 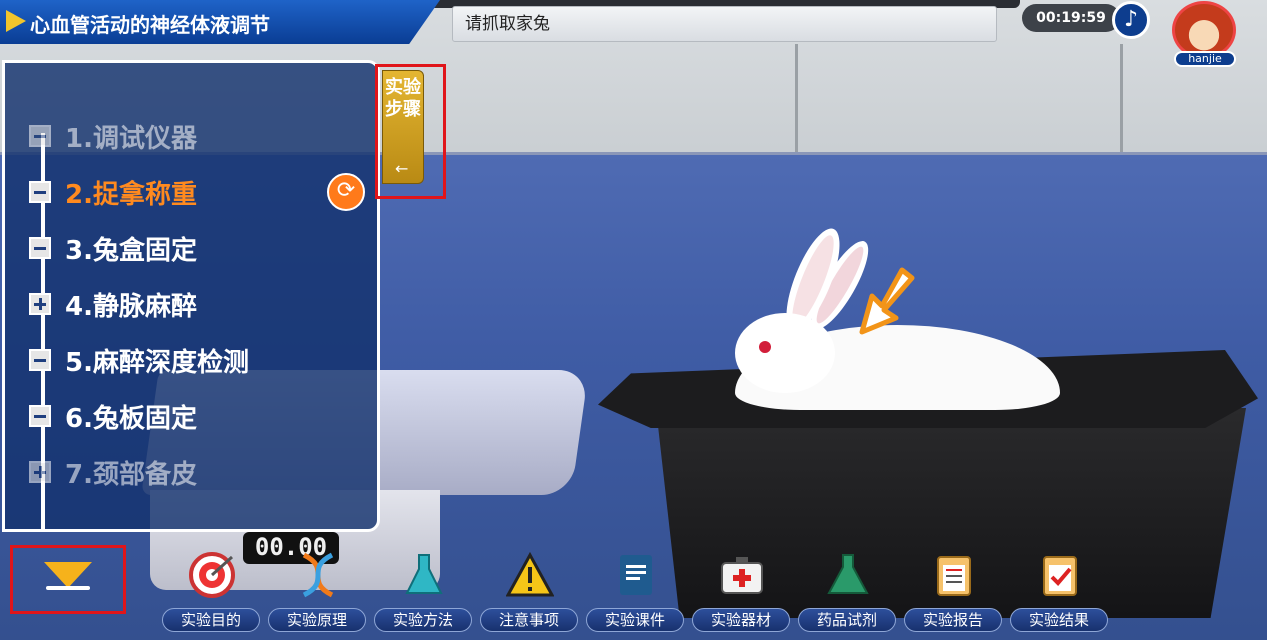 I want to click on toolbar-label: 实验原理, so click(x=317, y=620).